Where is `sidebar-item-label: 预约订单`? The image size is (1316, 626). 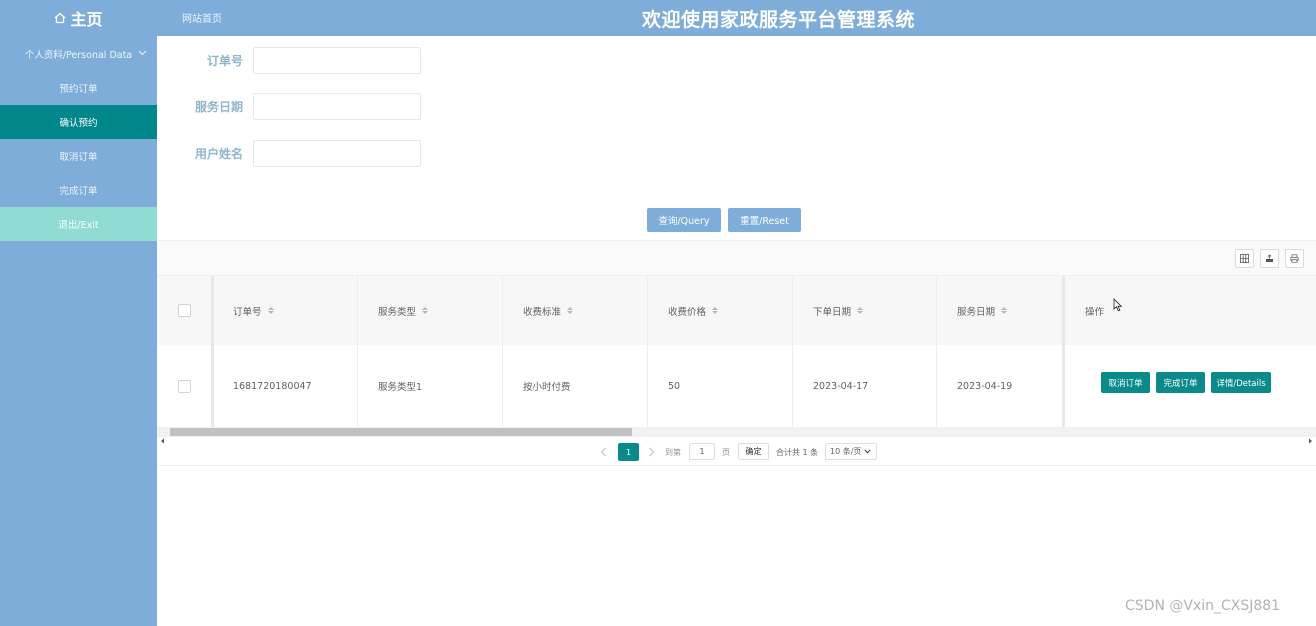 sidebar-item-label: 预约订单 is located at coordinates (78, 89).